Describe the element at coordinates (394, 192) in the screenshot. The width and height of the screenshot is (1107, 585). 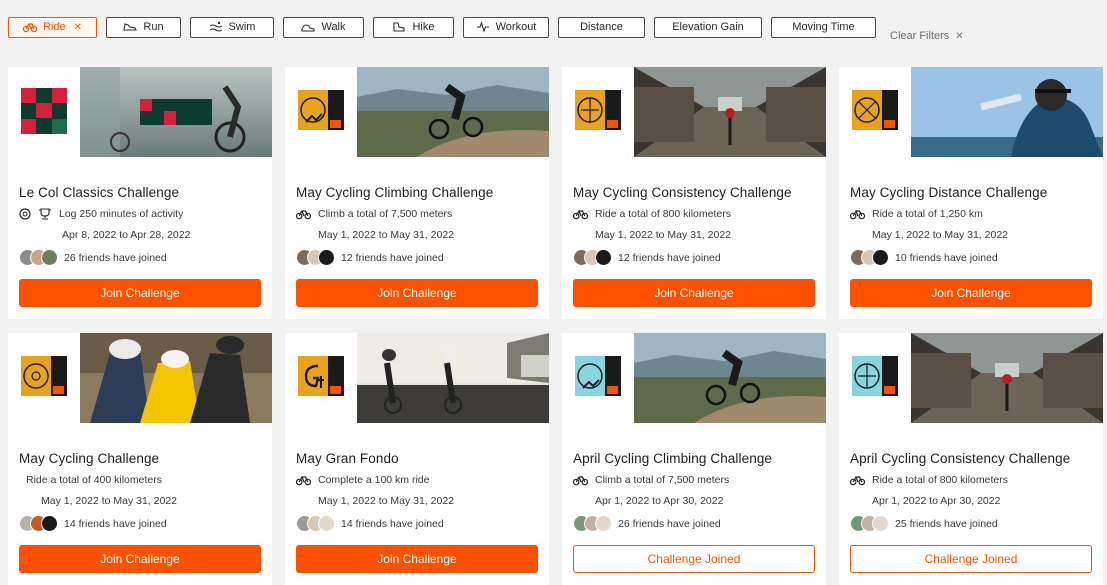
I see `challenge-title: May Cycling Climbing Challenge` at that location.